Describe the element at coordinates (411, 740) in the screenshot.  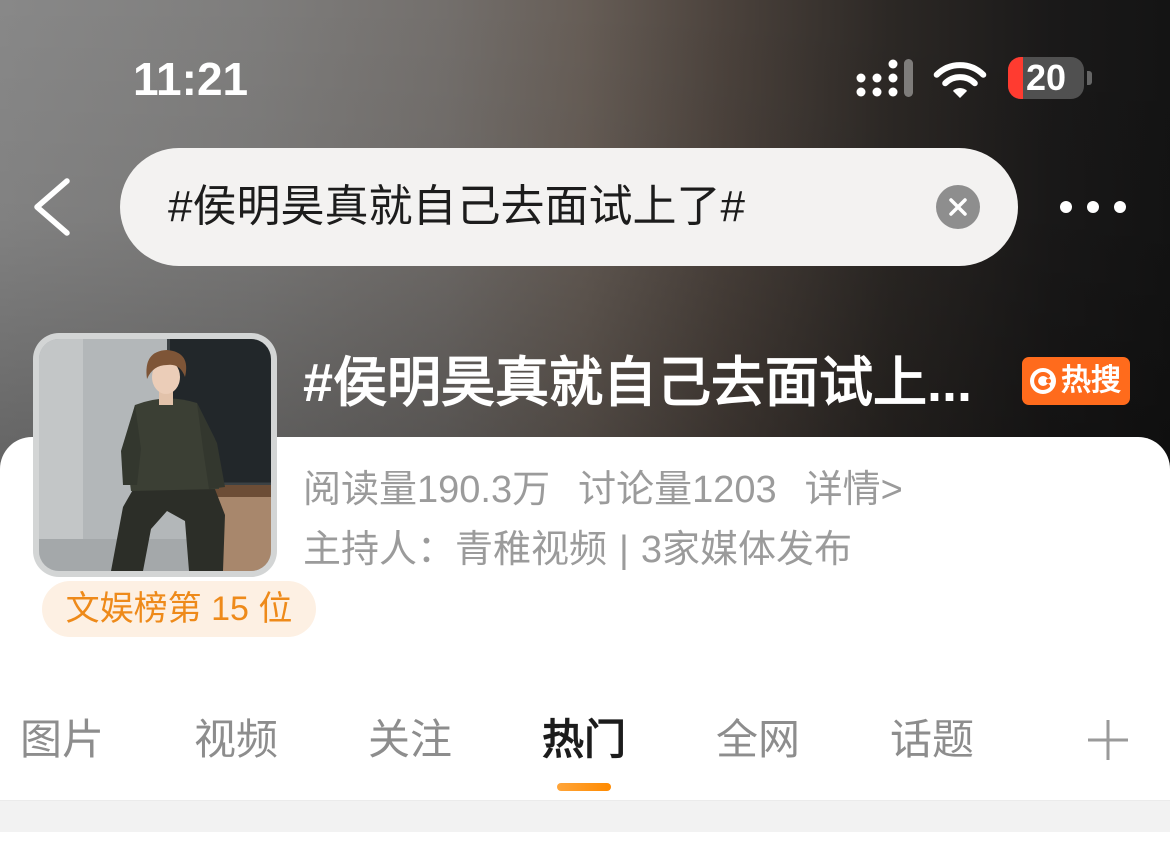
I see `tab-following: 关注` at that location.